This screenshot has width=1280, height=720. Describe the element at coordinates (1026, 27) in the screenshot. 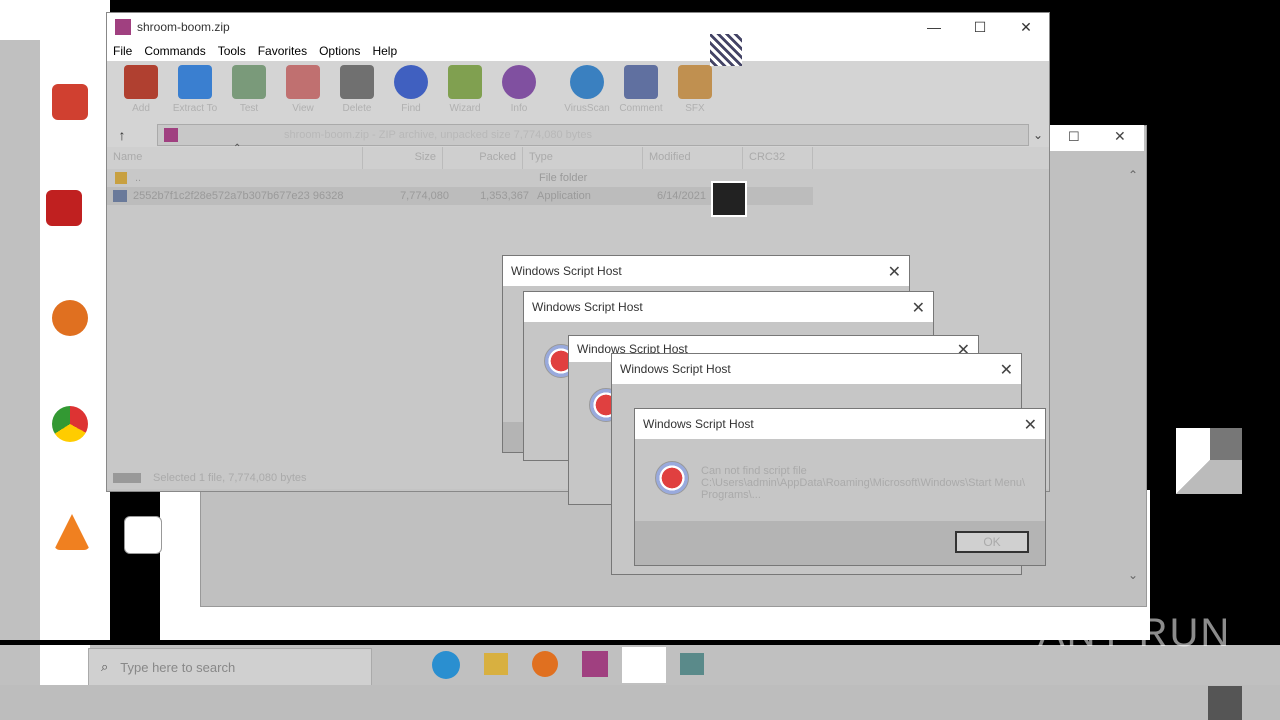

I see `close-button: ✕` at that location.